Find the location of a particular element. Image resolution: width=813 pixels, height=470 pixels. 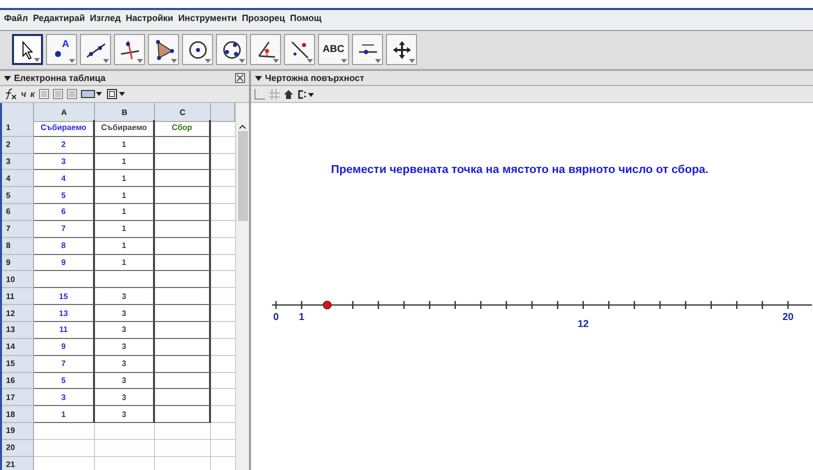

point-style-icon is located at coordinates (306, 94).